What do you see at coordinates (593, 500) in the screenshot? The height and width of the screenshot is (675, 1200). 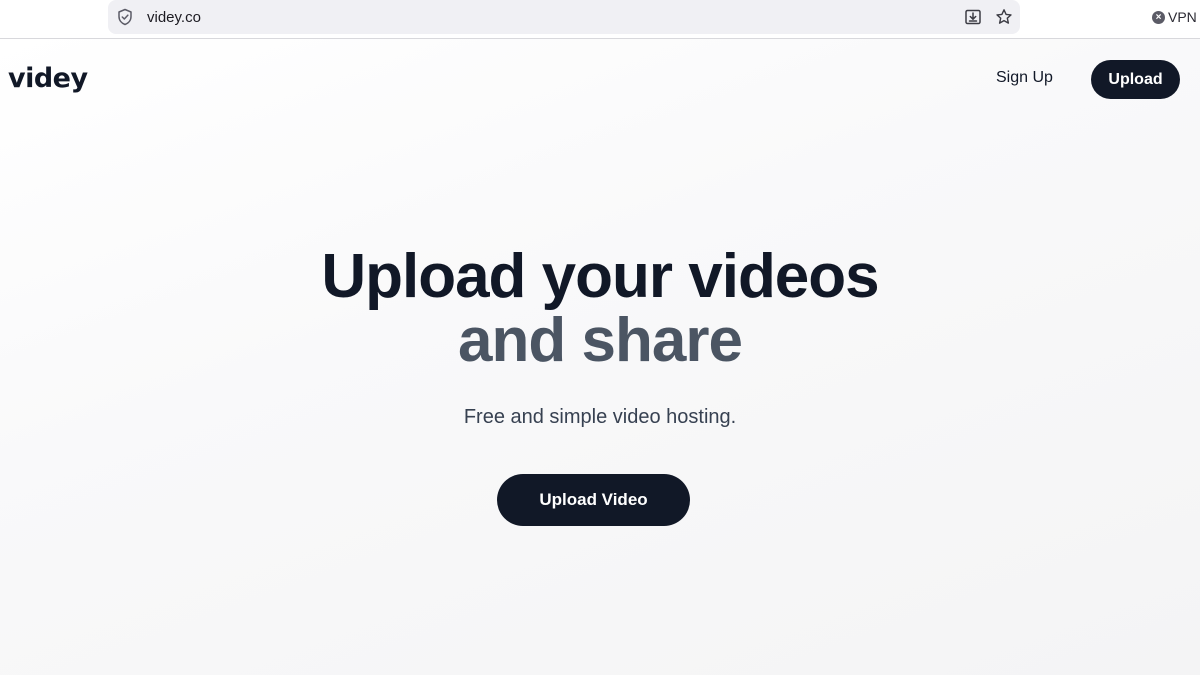 I see `upload-video-button: Upload Video` at bounding box center [593, 500].